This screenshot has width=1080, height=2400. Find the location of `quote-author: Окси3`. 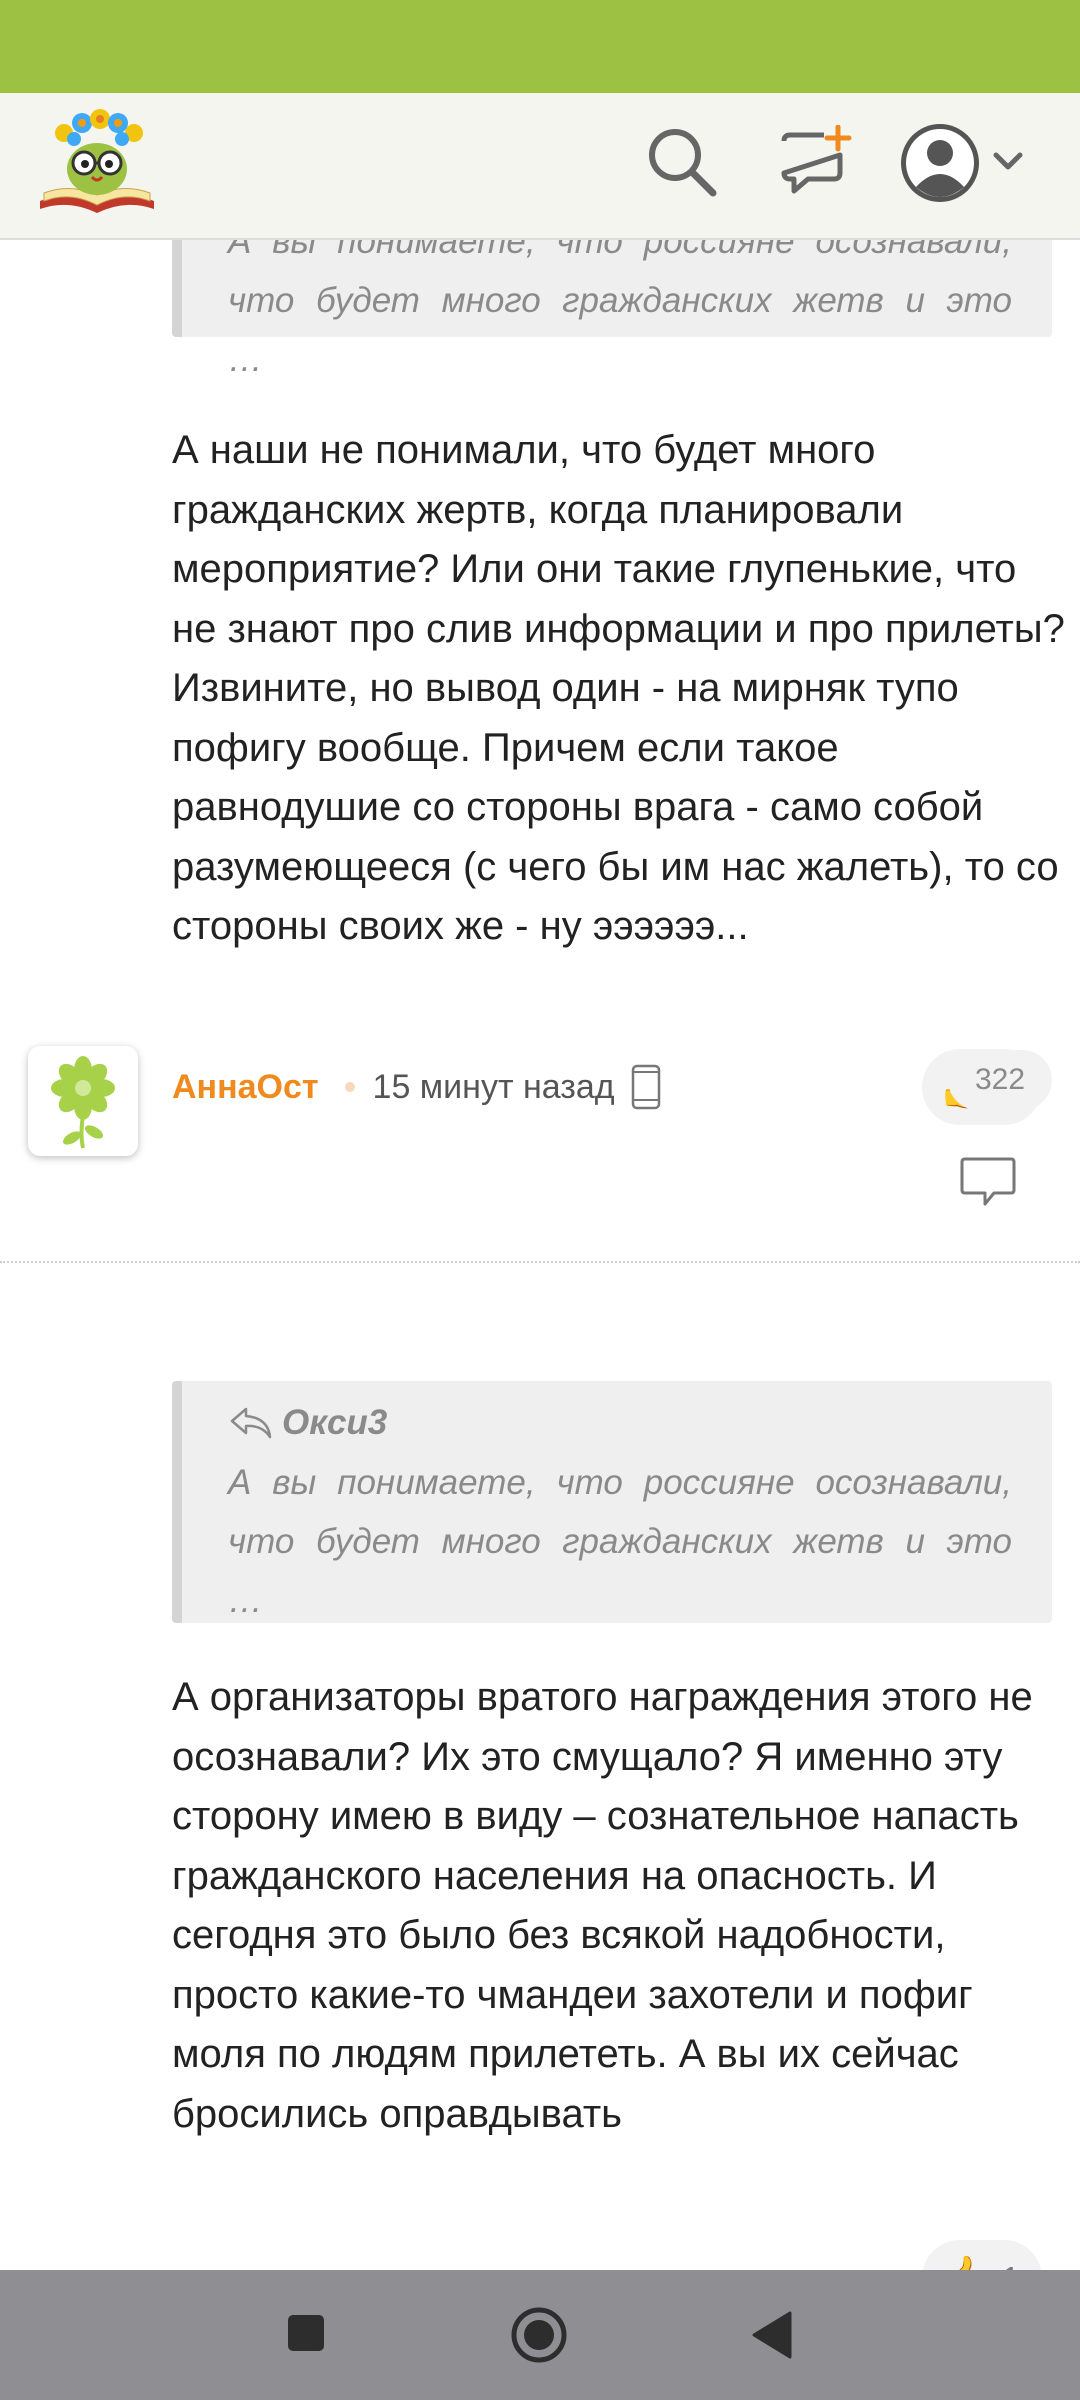

quote-author: Окси3 is located at coordinates (307, 1423).